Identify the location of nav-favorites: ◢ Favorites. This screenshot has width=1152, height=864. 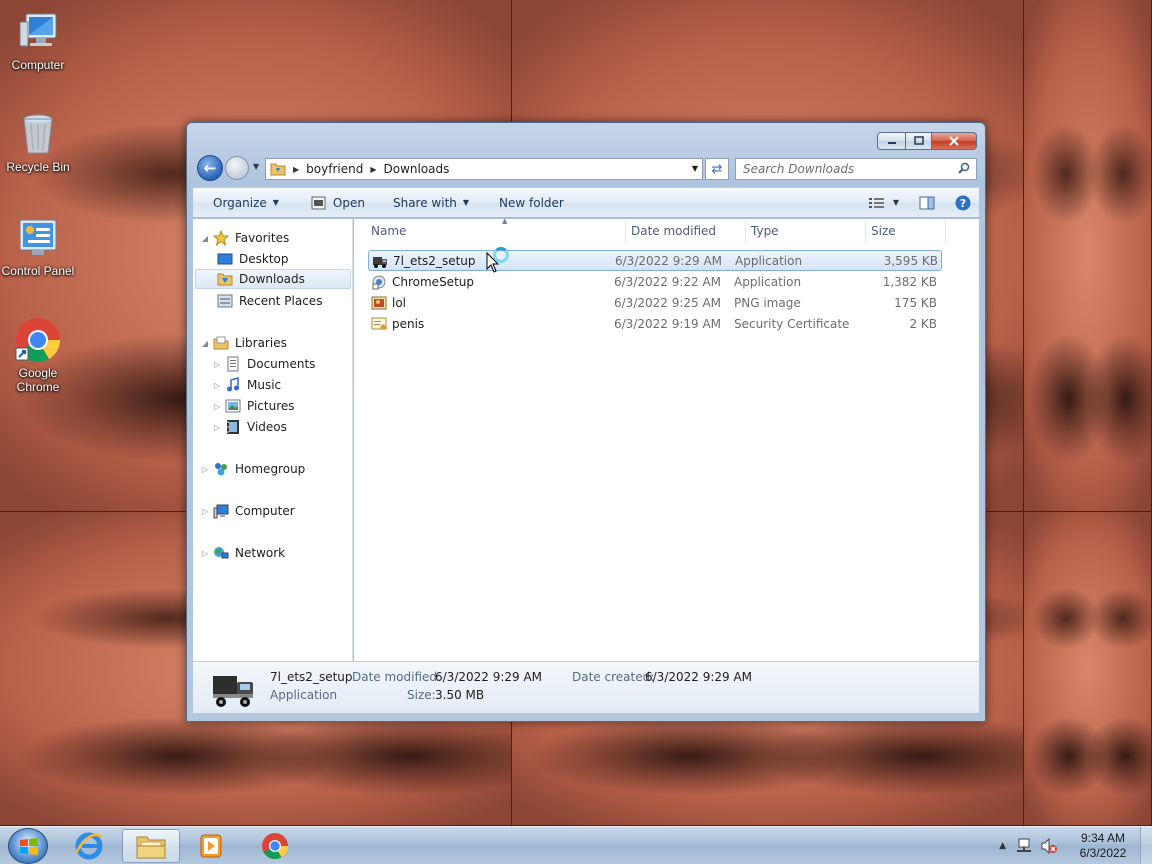
(244, 238).